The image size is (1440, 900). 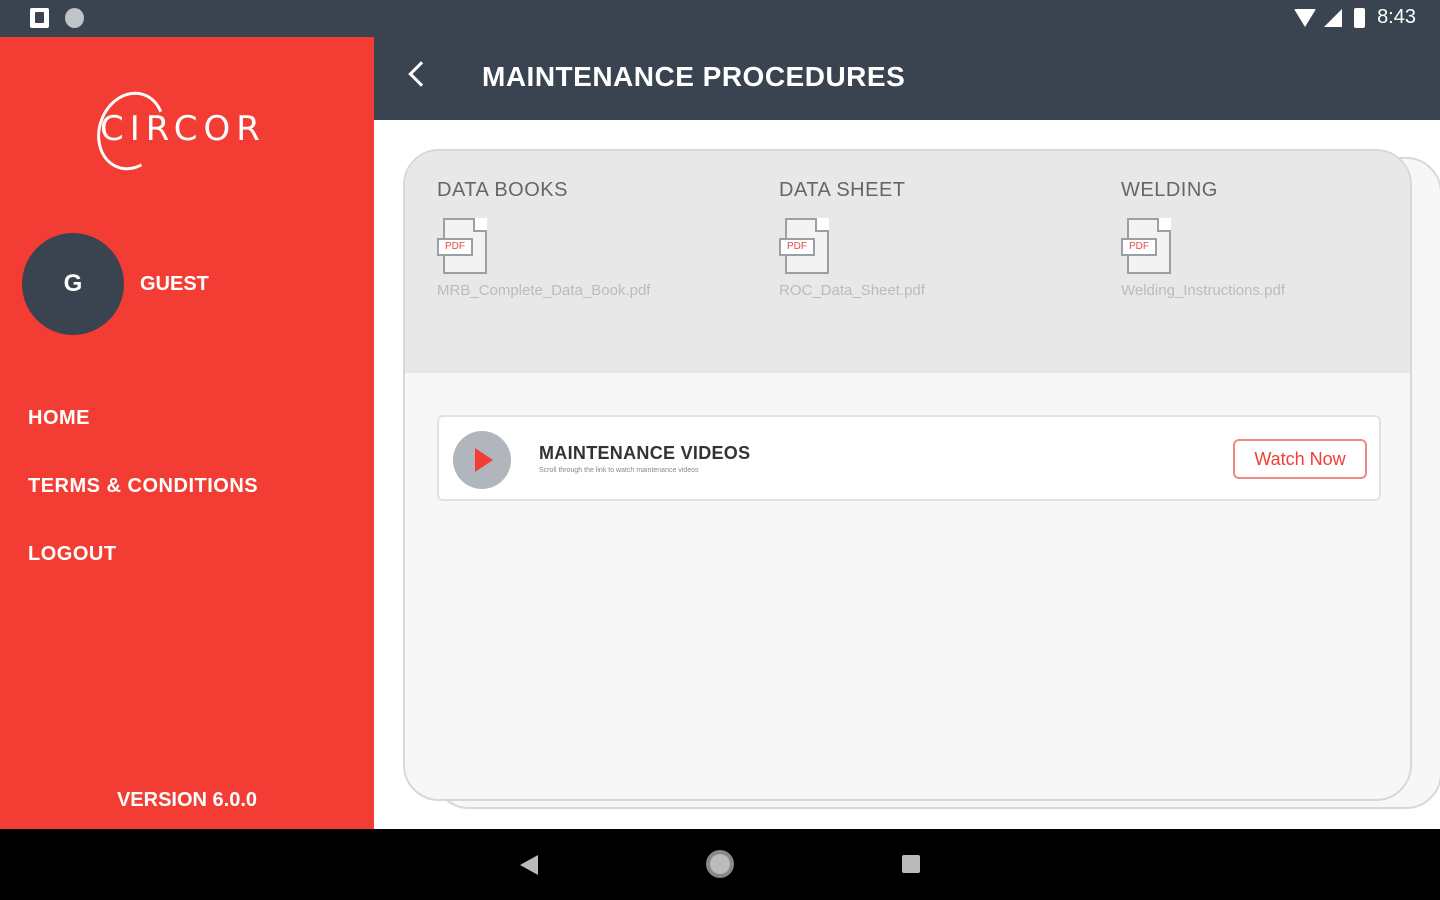 What do you see at coordinates (482, 460) in the screenshot?
I see `play-icon` at bounding box center [482, 460].